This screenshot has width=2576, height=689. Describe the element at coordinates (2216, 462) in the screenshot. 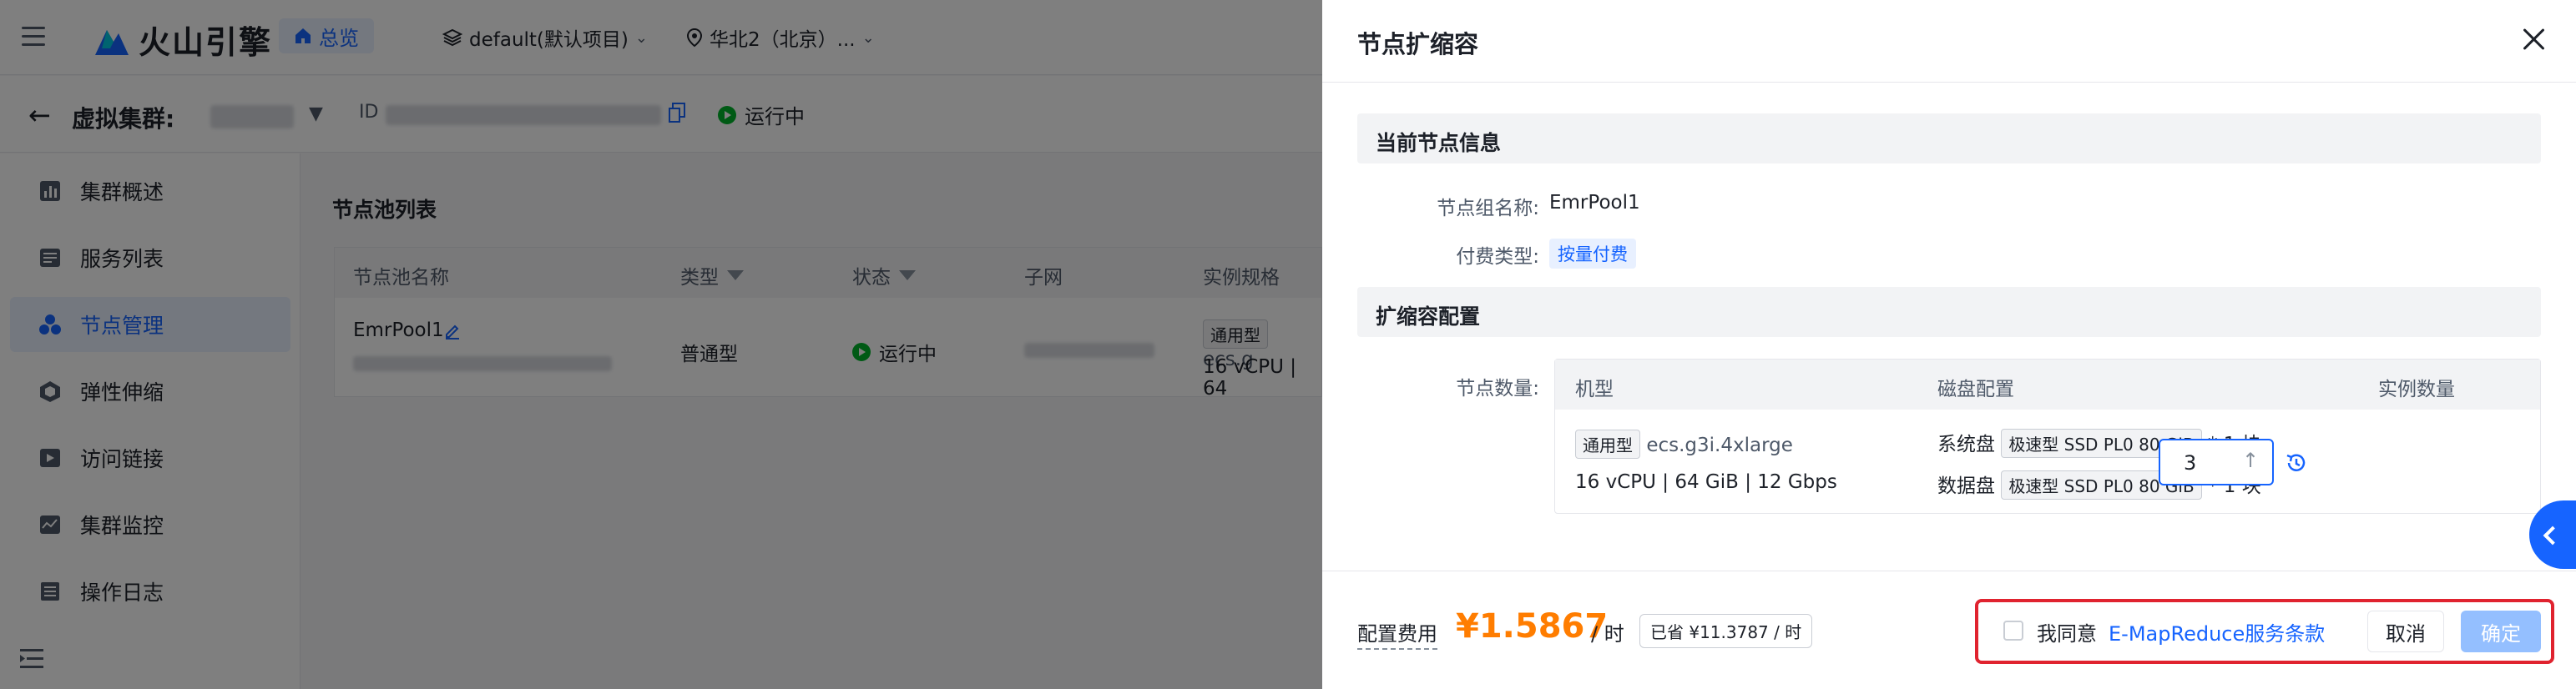

I see `instance-count-stepper: 3 ↑` at that location.